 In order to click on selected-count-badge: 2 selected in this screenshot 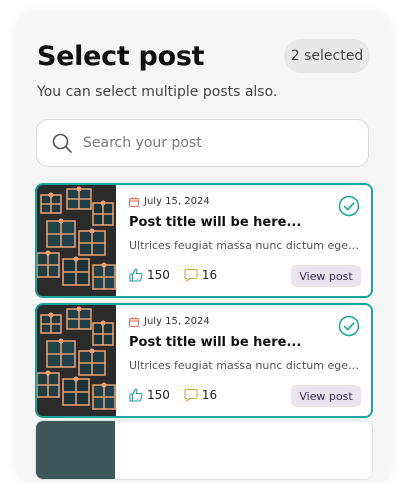, I will do `click(327, 56)`.